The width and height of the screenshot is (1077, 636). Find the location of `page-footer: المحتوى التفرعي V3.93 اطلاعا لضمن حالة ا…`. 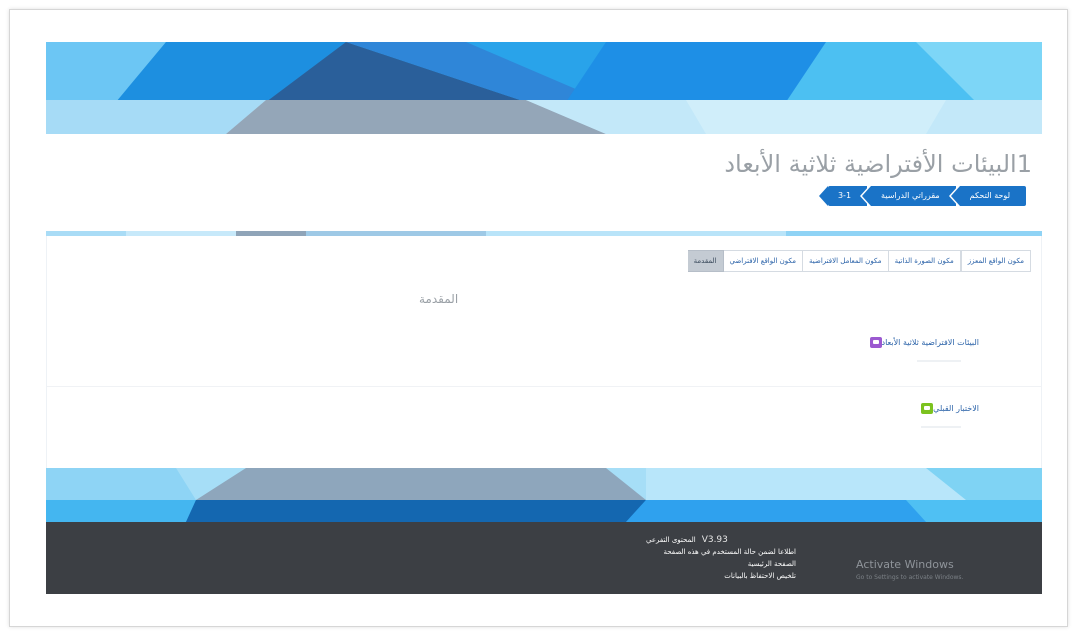

page-footer: المحتوى التفرعي V3.93 اطلاعا لضمن حالة ا… is located at coordinates (544, 558).